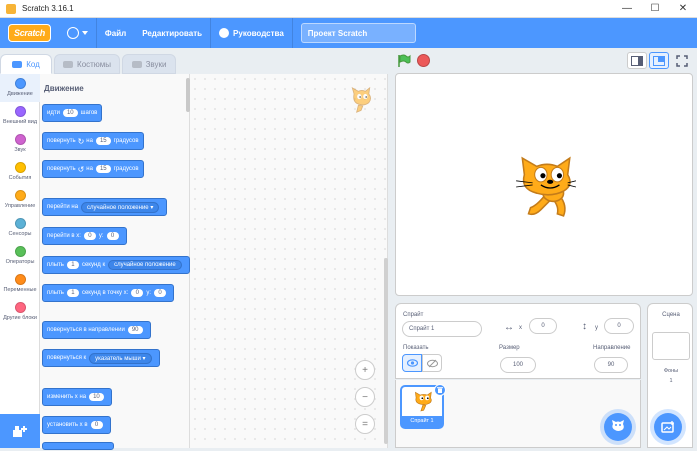 The image size is (697, 451). What do you see at coordinates (20, 251) in the screenshot?
I see `operators-dot-icon` at bounding box center [20, 251].